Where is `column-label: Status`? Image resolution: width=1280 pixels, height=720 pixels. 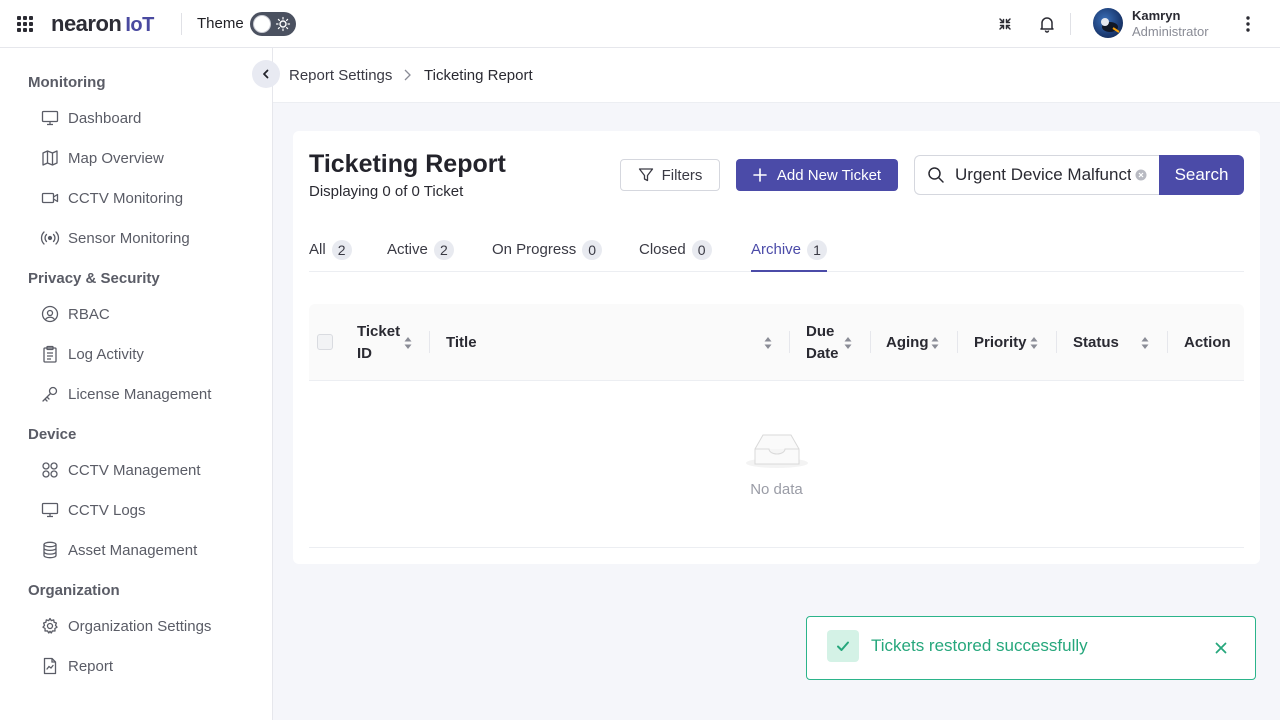
column-label: Status is located at coordinates (1096, 342).